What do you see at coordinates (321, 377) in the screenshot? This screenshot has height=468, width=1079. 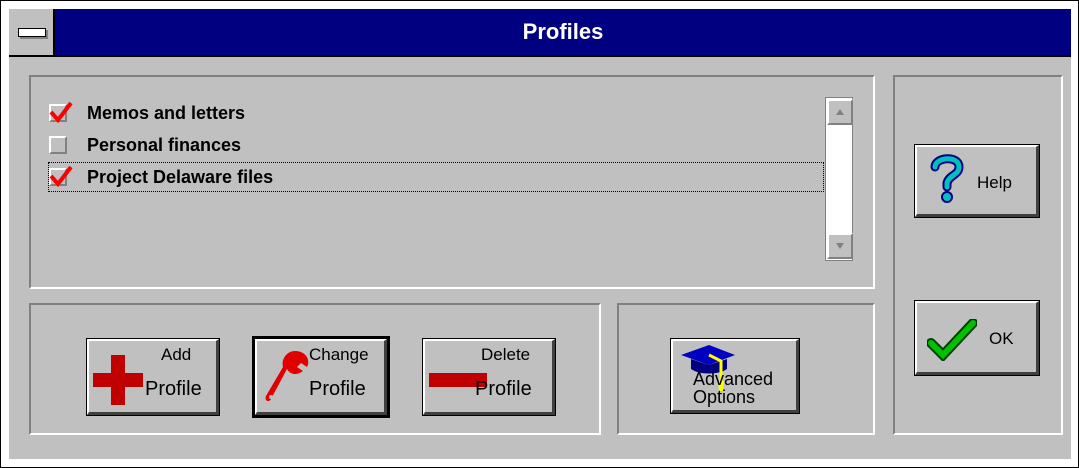 I see `change-profile-button: Change Profile` at bounding box center [321, 377].